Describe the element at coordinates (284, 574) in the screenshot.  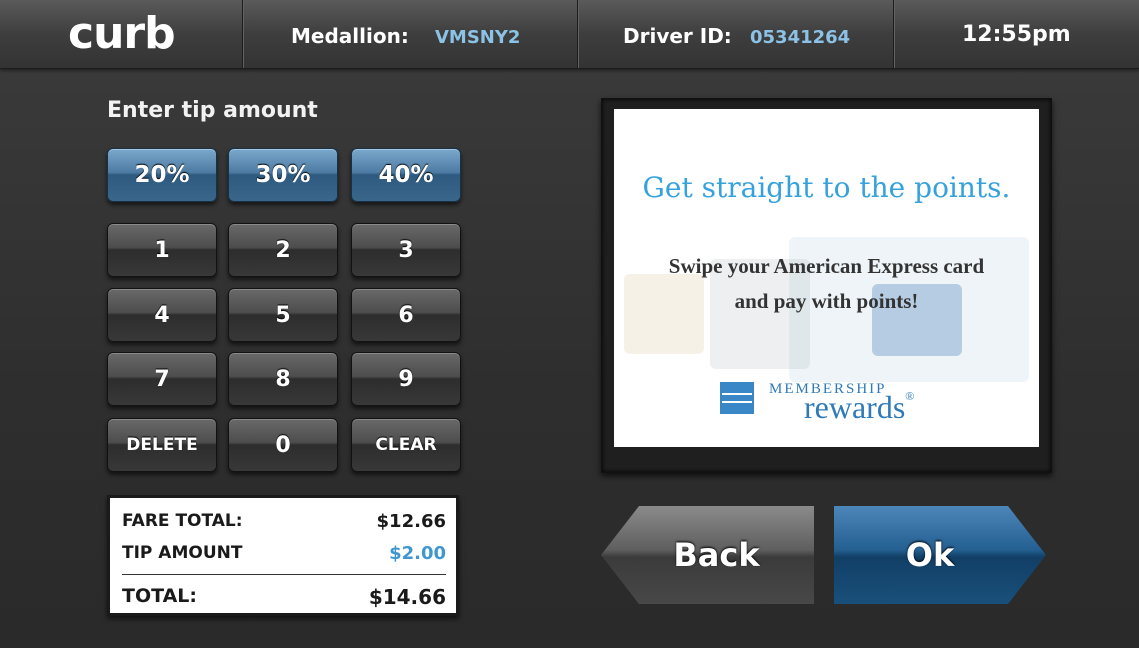
I see `summary-divider` at that location.